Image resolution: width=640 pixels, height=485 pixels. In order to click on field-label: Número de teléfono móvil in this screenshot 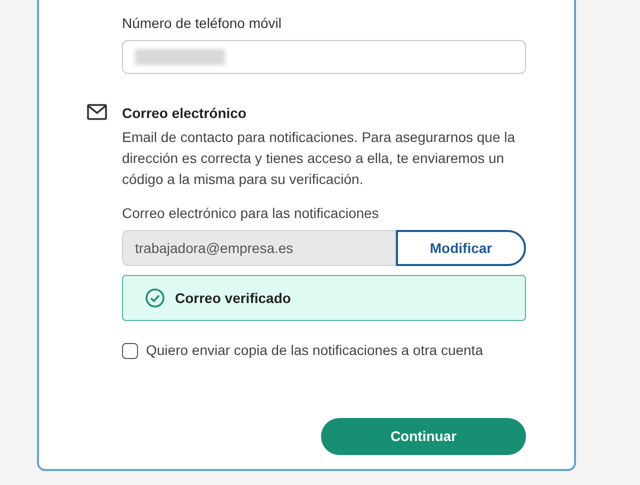, I will do `click(202, 23)`.